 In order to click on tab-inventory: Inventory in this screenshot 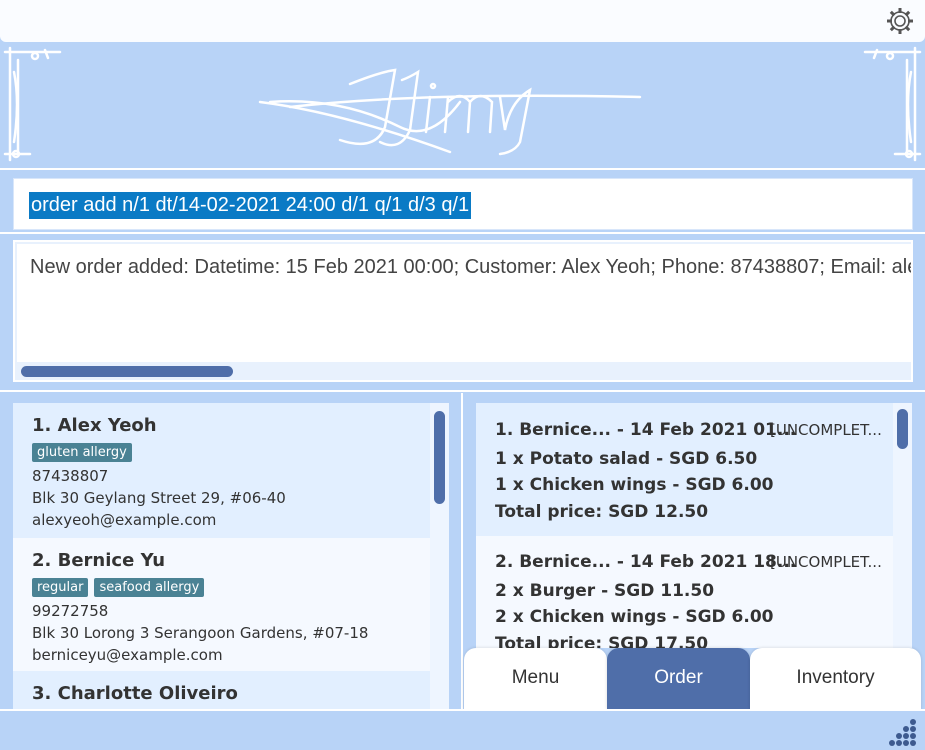, I will do `click(835, 679)`.